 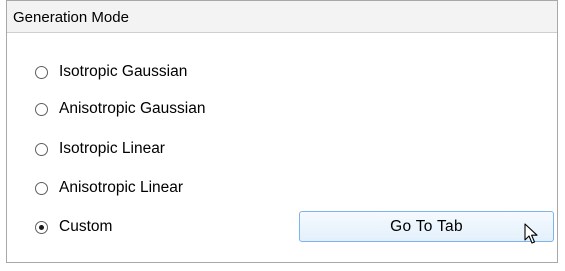 What do you see at coordinates (86, 226) in the screenshot?
I see `radio-label-custom: Custom` at bounding box center [86, 226].